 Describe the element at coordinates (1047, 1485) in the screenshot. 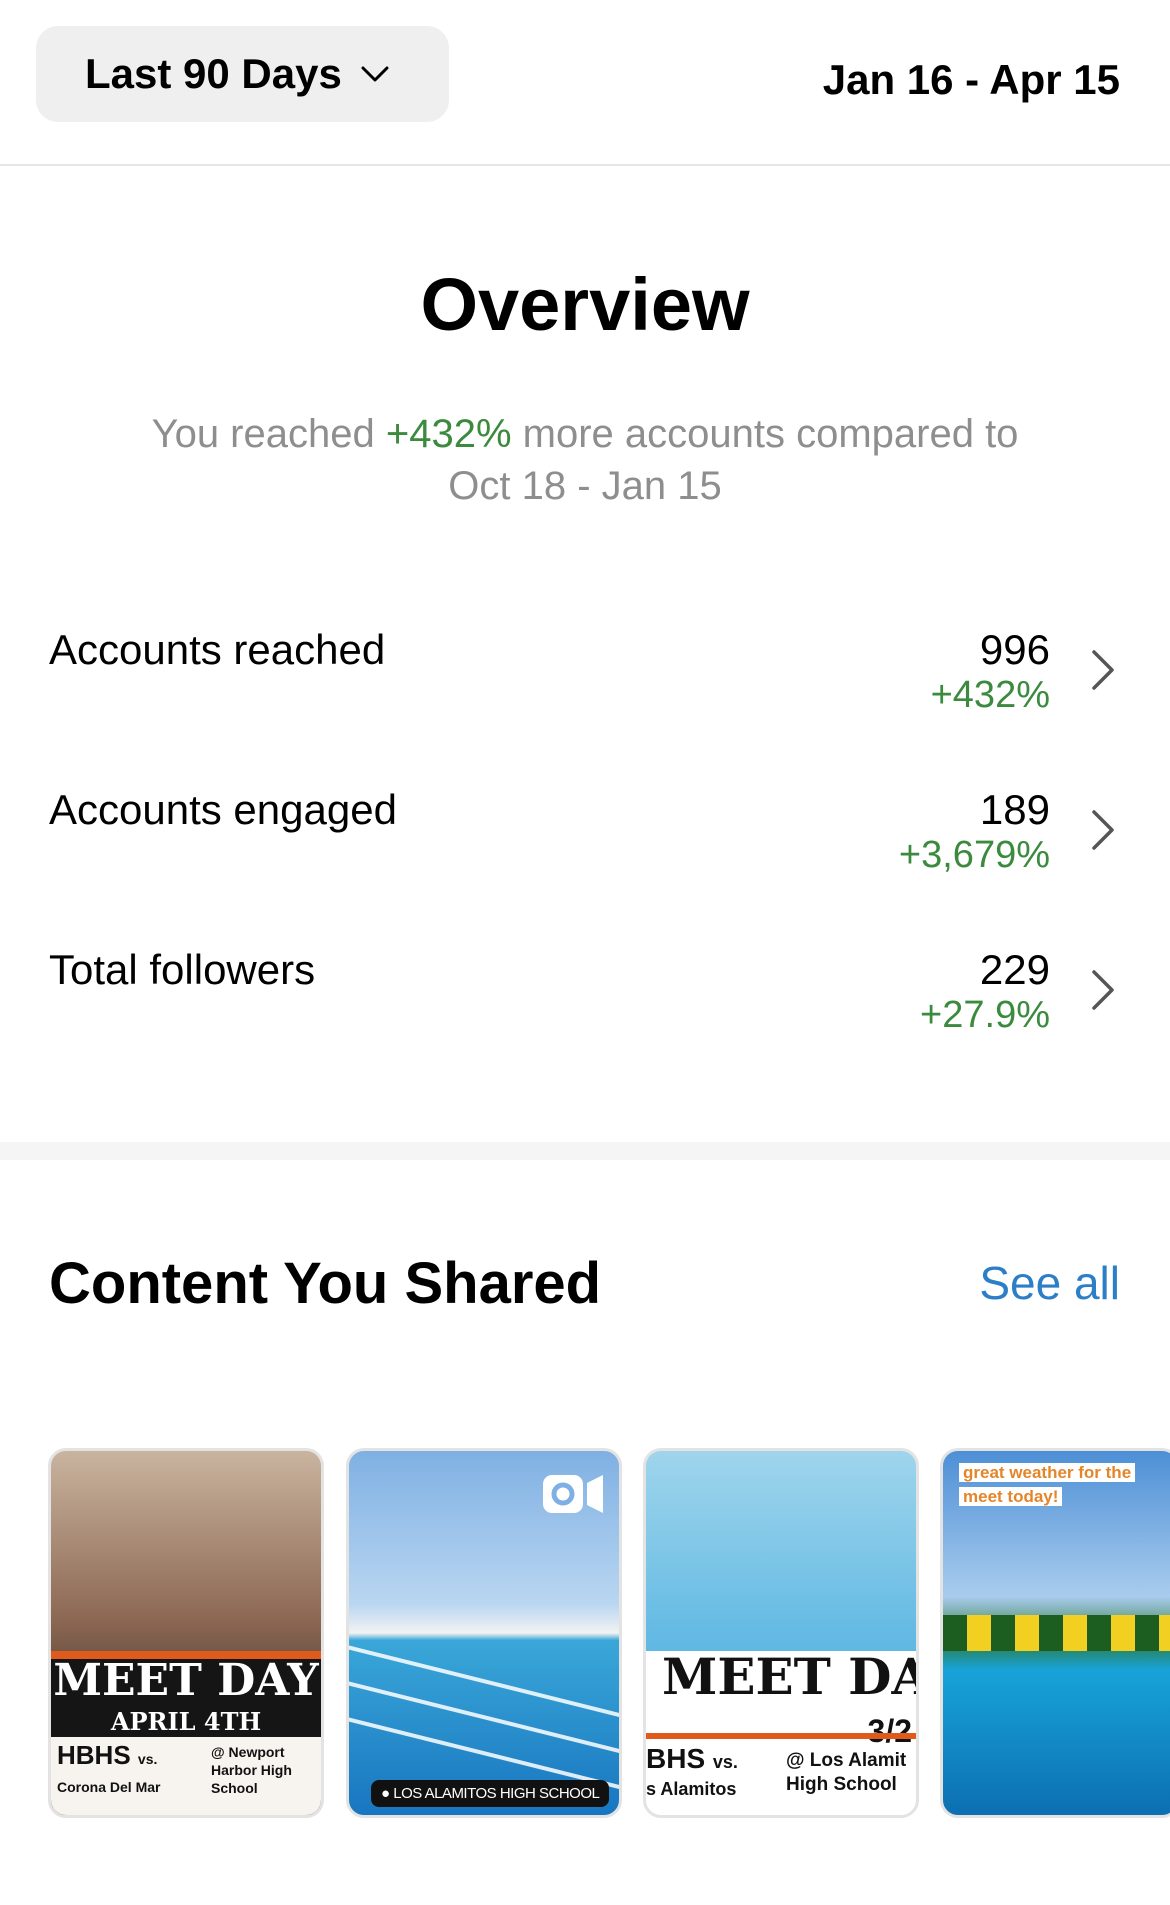

I see `story-caption: great weather for the meet today!` at that location.